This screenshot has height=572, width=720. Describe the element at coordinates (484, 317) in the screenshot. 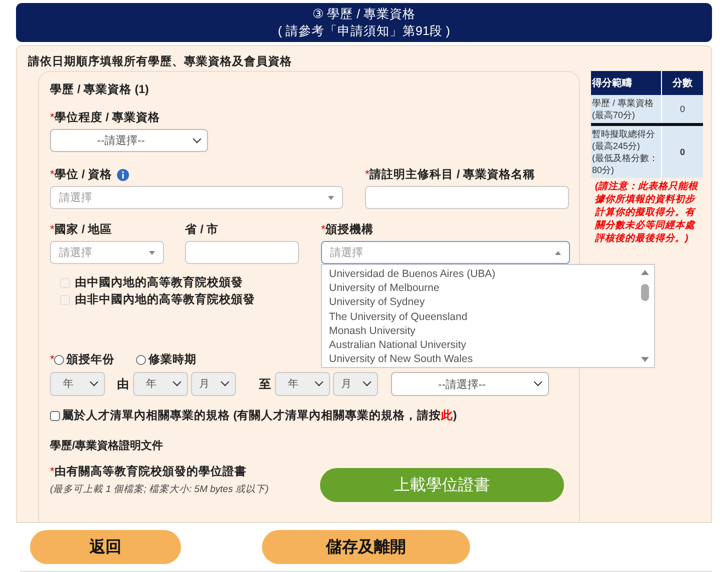

I see `dropdown-option: The University of Queensland` at that location.